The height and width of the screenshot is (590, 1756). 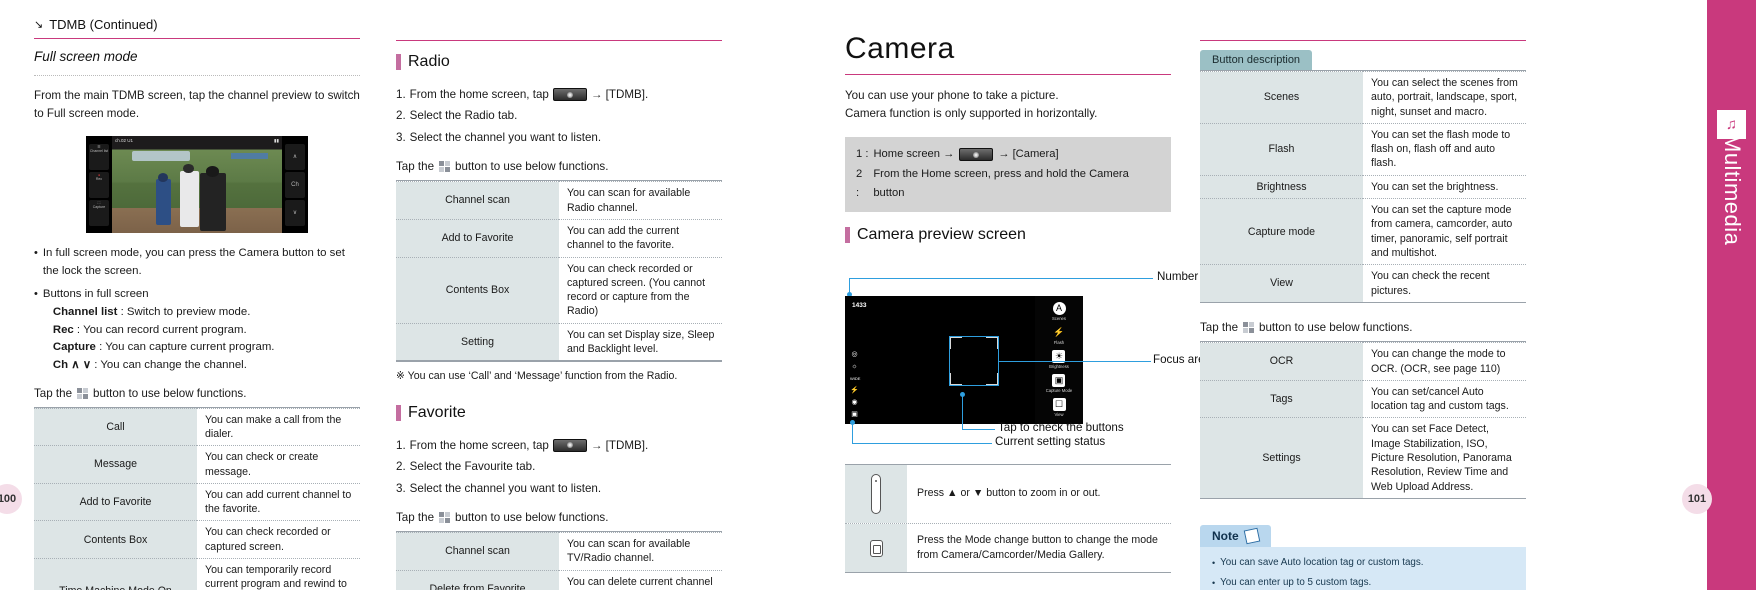 What do you see at coordinates (401, 116) in the screenshot?
I see `step-num: 2.` at bounding box center [401, 116].